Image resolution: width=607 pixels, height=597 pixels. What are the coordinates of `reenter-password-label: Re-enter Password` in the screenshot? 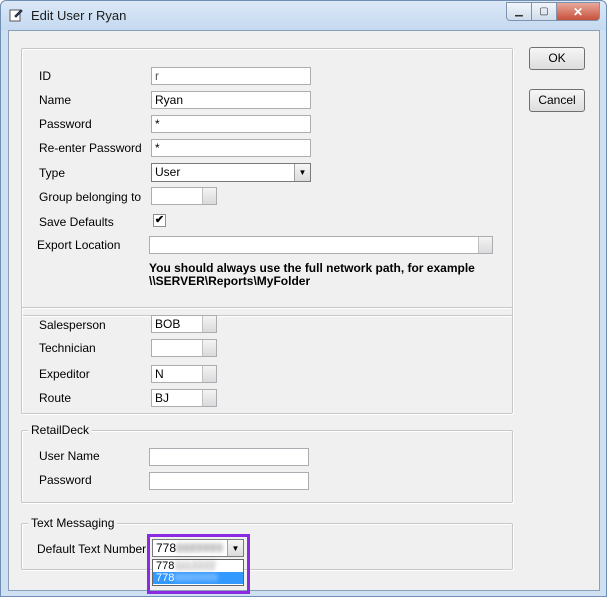 It's located at (90, 148).